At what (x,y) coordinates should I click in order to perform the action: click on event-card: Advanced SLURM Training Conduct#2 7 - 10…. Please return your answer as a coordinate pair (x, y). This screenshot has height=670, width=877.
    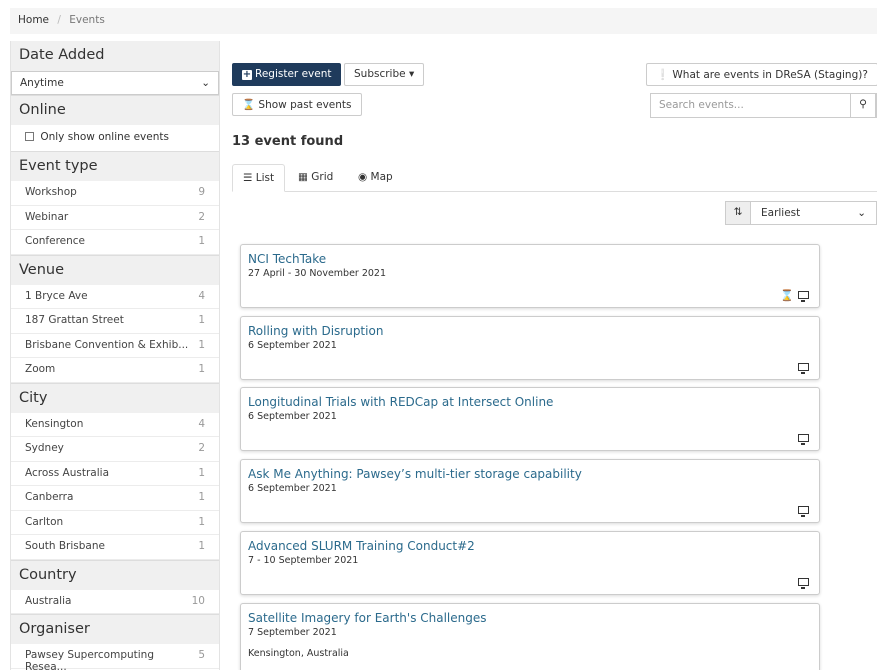
    Looking at the image, I should click on (530, 563).